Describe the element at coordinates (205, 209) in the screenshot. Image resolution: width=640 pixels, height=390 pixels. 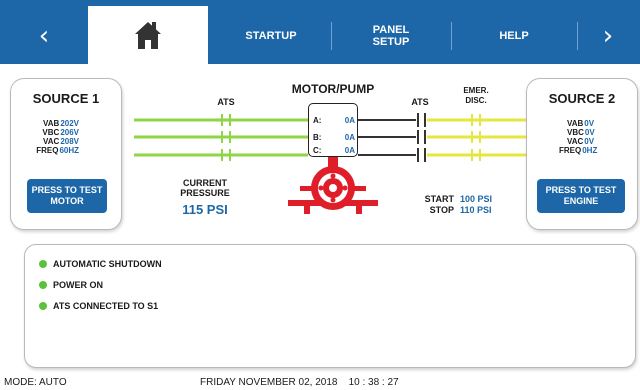
I see `current-pressure-value: 115 PSI` at that location.